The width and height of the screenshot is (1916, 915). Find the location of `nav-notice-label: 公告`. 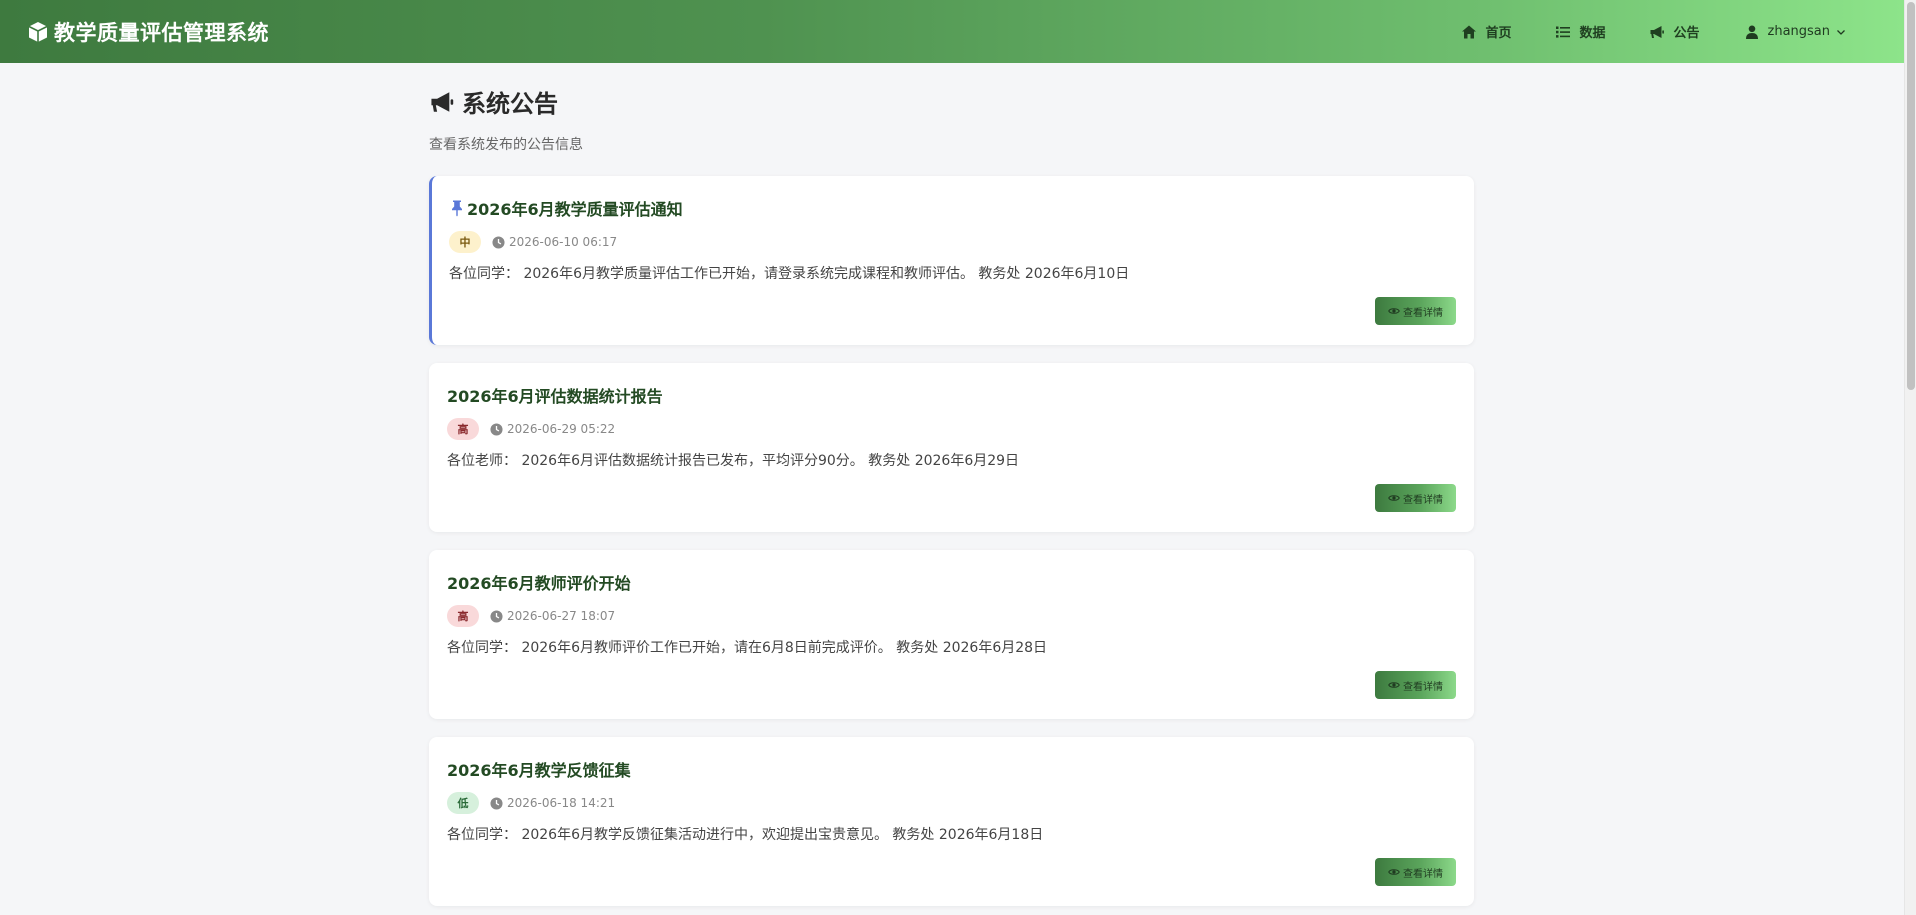

nav-notice-label: 公告 is located at coordinates (1686, 33).